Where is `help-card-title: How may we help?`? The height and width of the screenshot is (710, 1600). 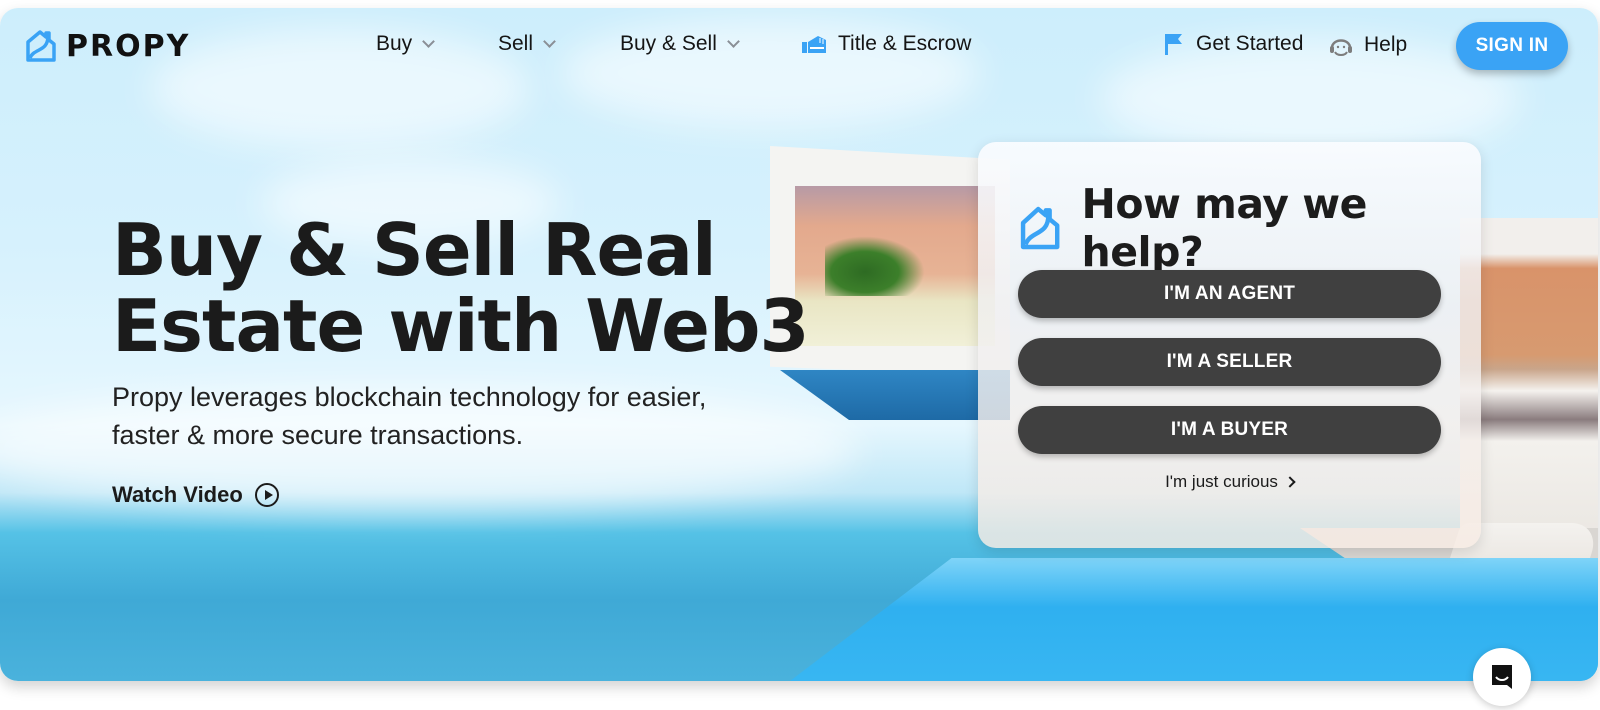
help-card-title: How may we help? is located at coordinates (1224, 228).